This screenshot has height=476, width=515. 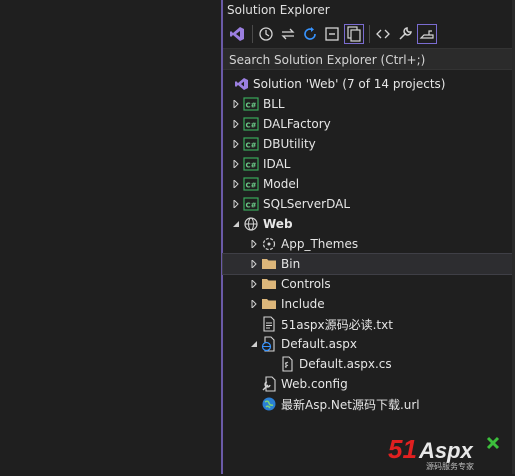 I want to click on tree-item-label: IDAL, so click(x=277, y=164).